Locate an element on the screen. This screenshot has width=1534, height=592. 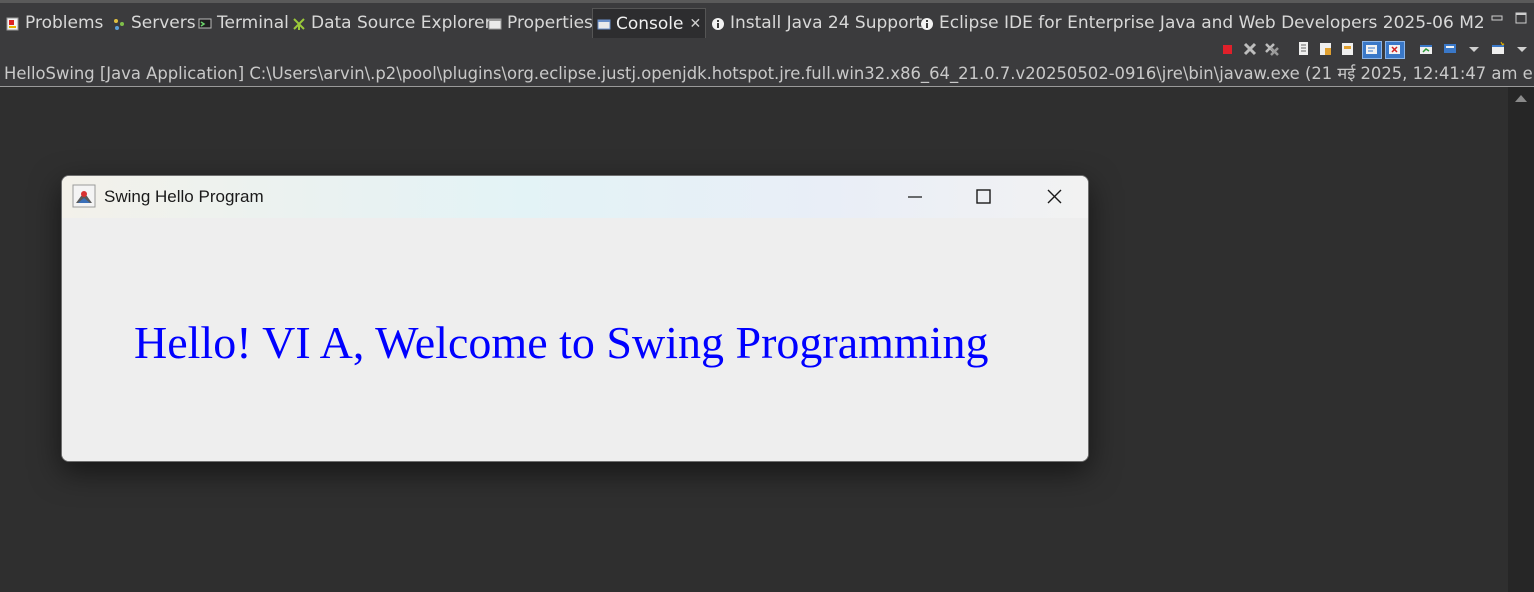
open-console-button is located at coordinates (1498, 49).